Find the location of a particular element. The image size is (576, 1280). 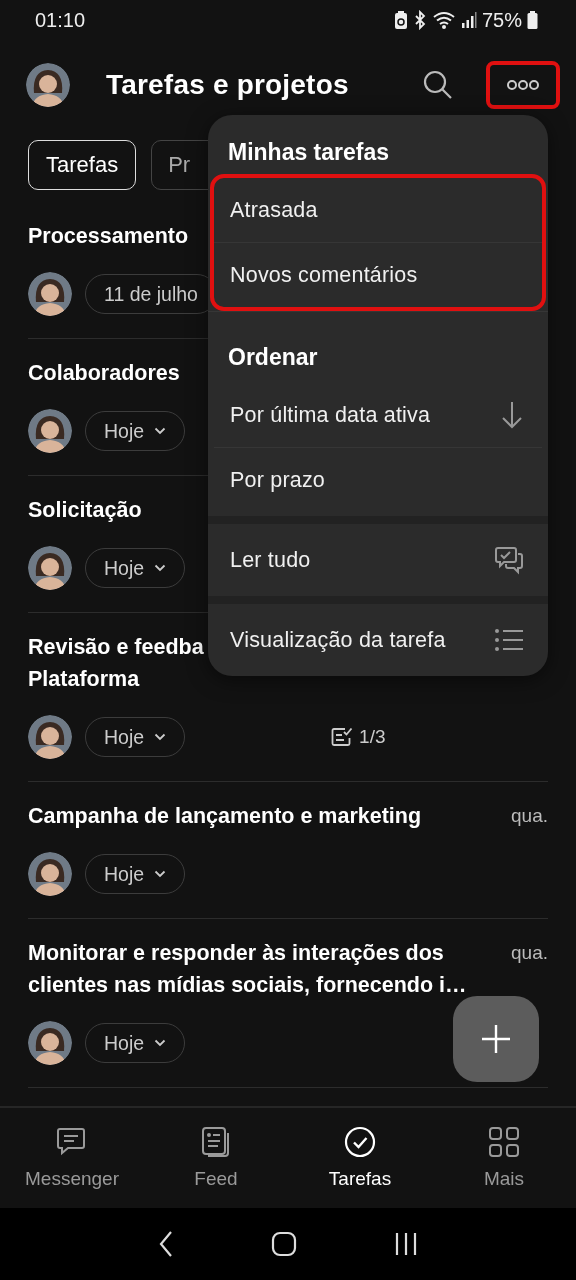

chat-check-icon is located at coordinates (509, 560).